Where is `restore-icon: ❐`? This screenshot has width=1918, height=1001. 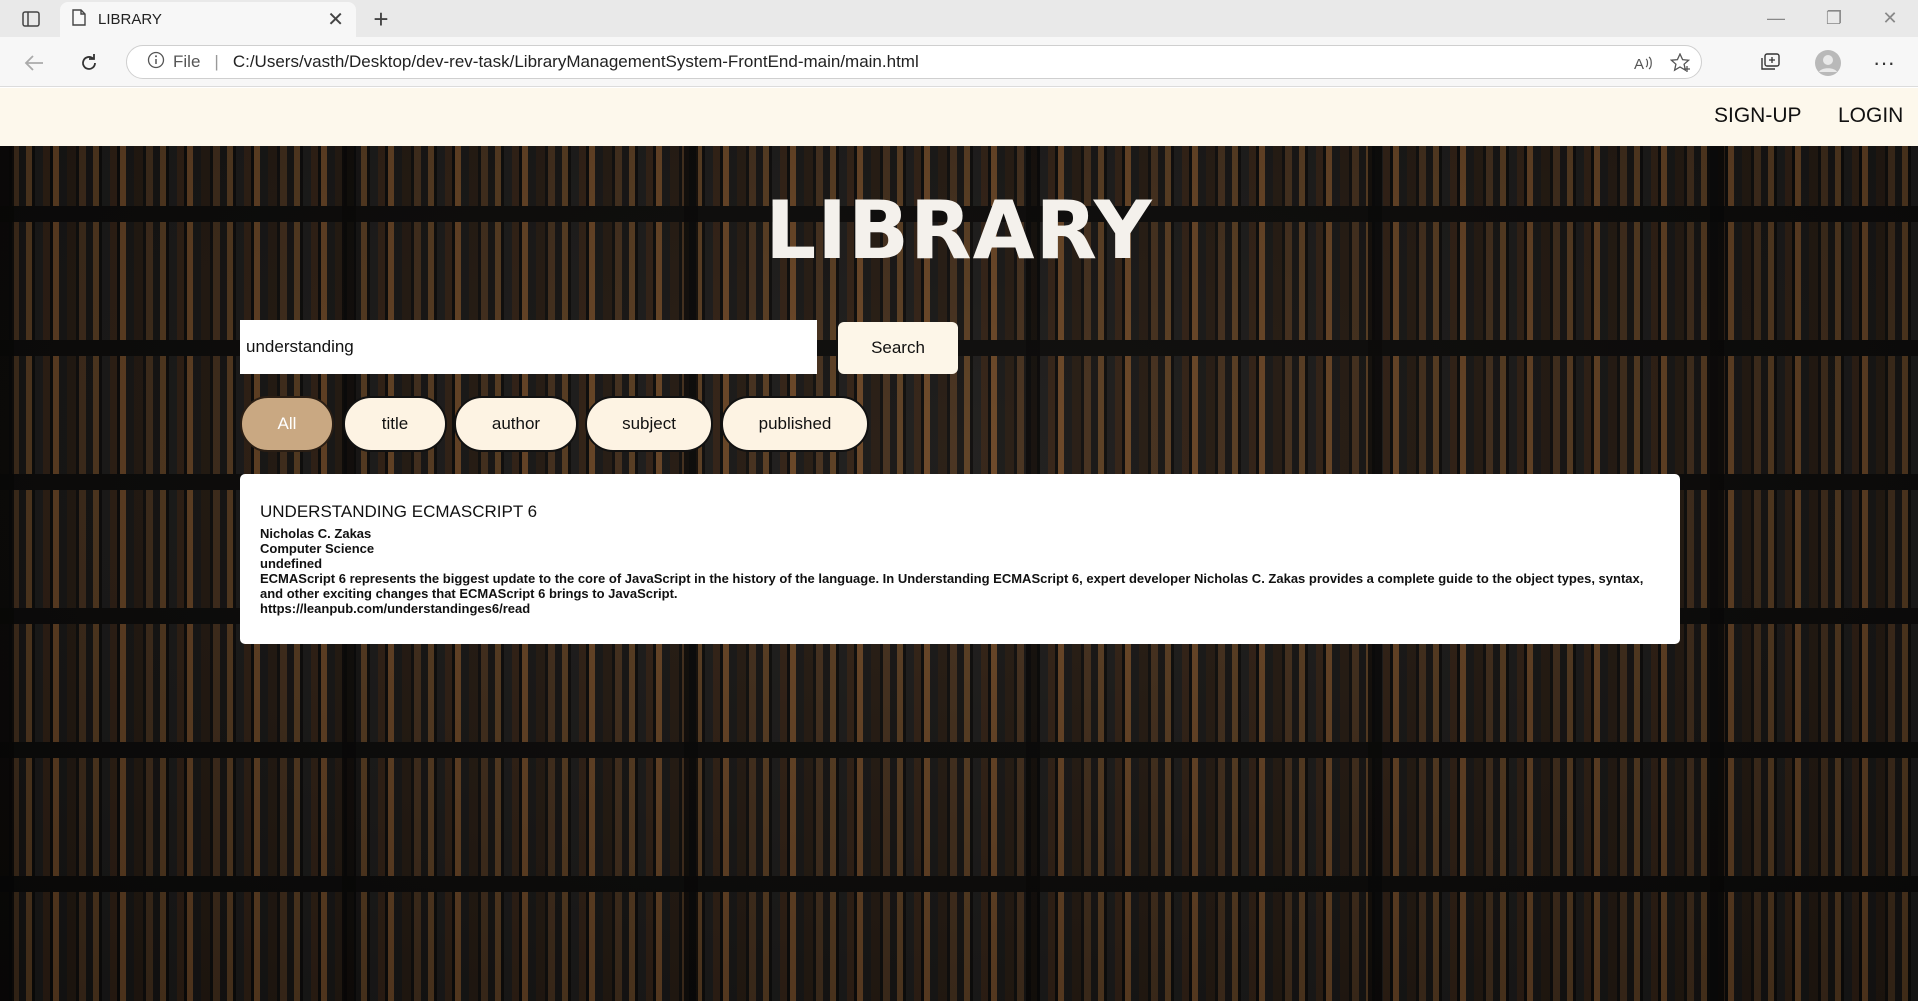
restore-icon: ❐ is located at coordinates (1834, 18).